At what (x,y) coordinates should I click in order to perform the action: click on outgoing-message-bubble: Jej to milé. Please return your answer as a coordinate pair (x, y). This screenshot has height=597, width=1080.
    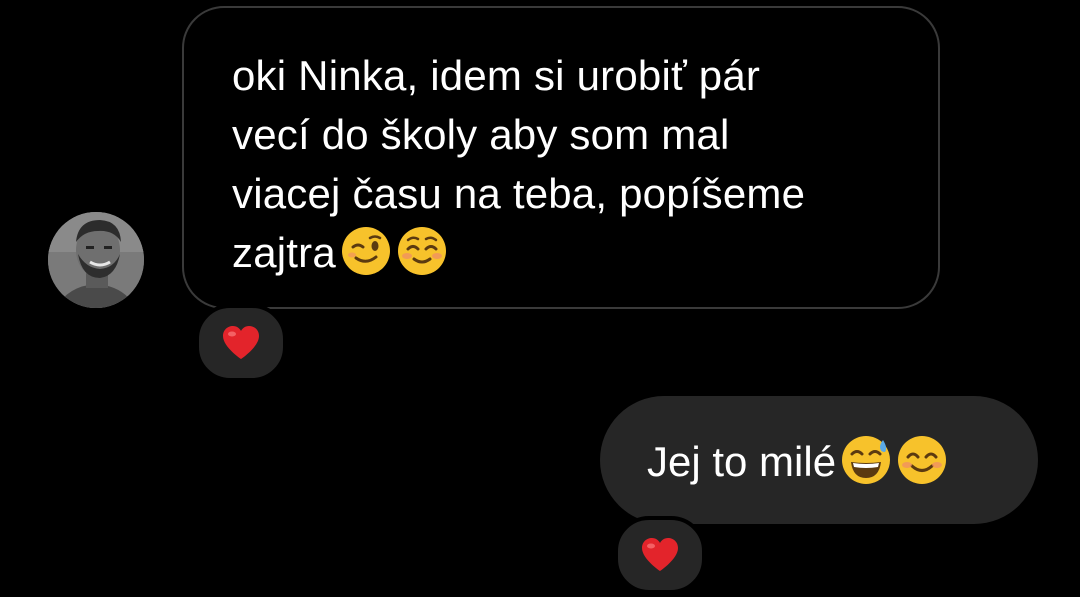
    Looking at the image, I should click on (819, 460).